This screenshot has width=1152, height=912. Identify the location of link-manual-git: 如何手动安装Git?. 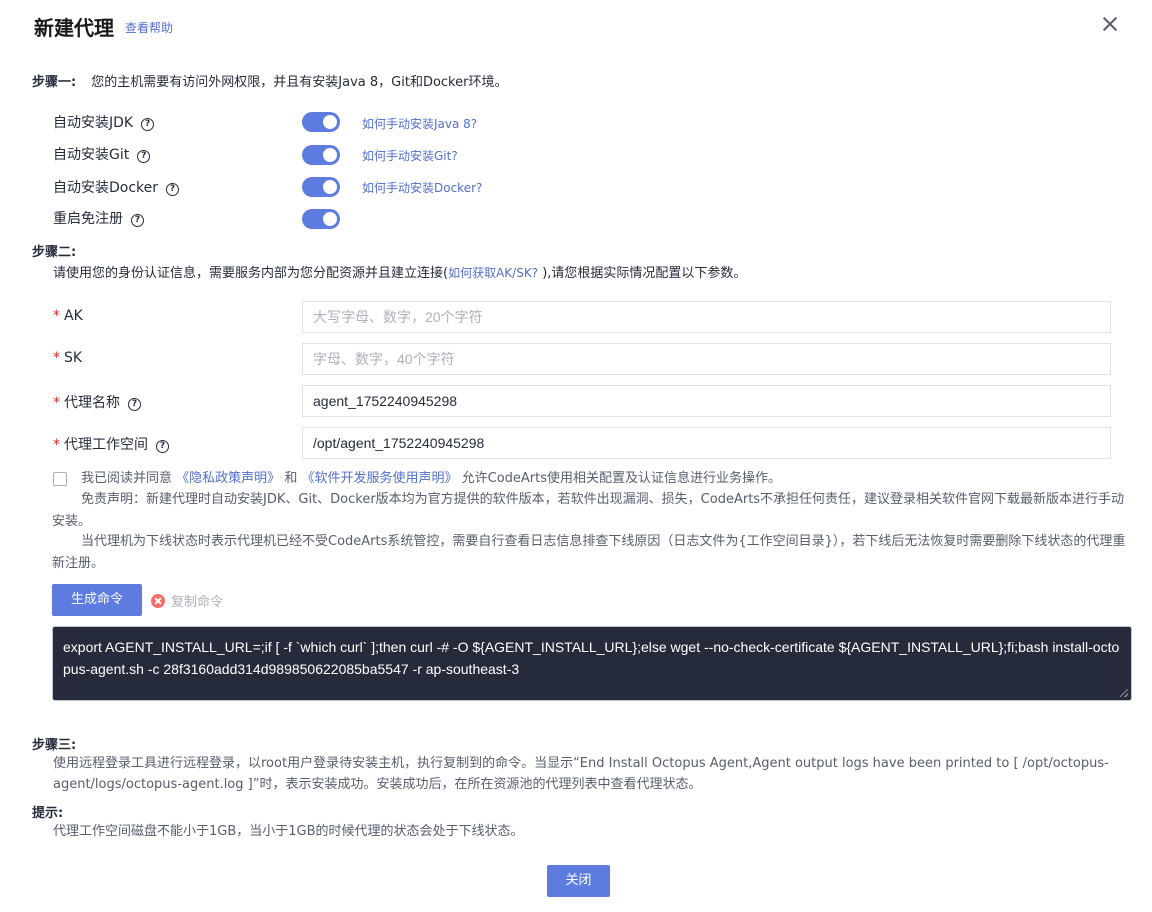
(410, 155).